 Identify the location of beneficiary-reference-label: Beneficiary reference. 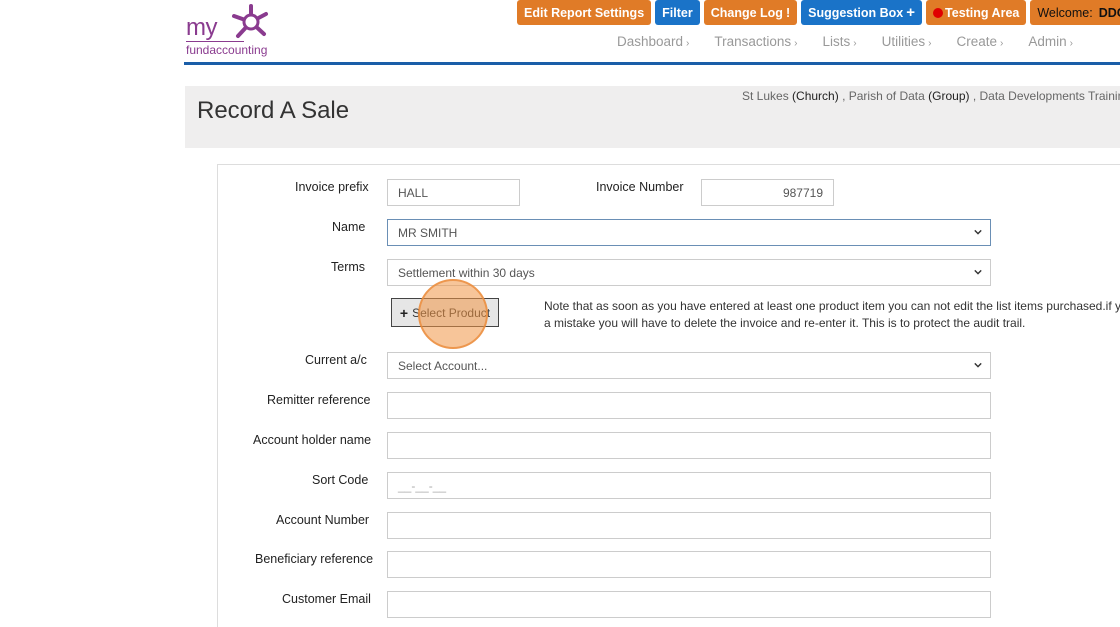
(314, 559).